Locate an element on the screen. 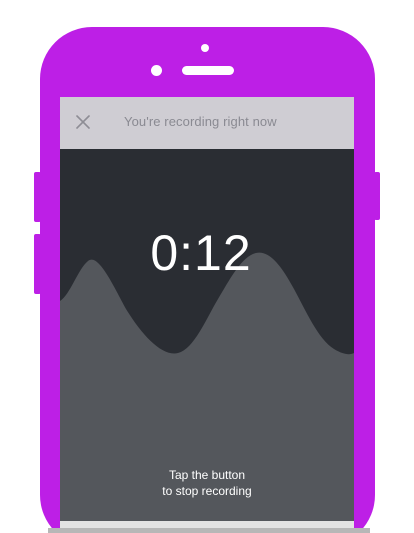 This screenshot has width=414, height=533. header-bar: You're recording right now is located at coordinates (207, 123).